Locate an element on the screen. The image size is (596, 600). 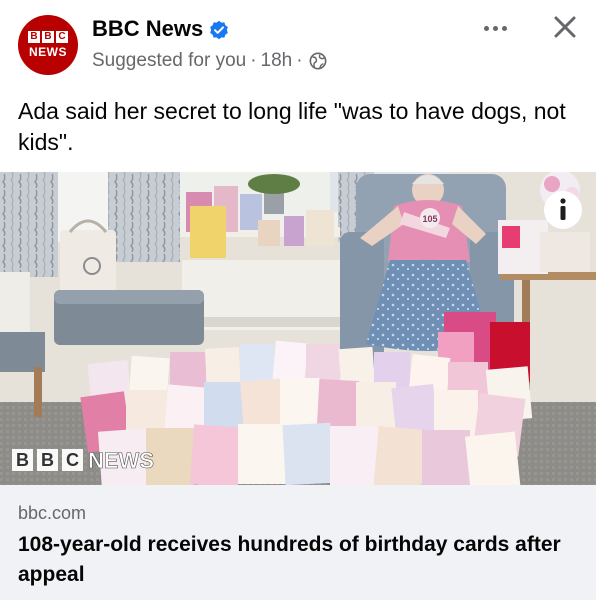
close-icon is located at coordinates (565, 27).